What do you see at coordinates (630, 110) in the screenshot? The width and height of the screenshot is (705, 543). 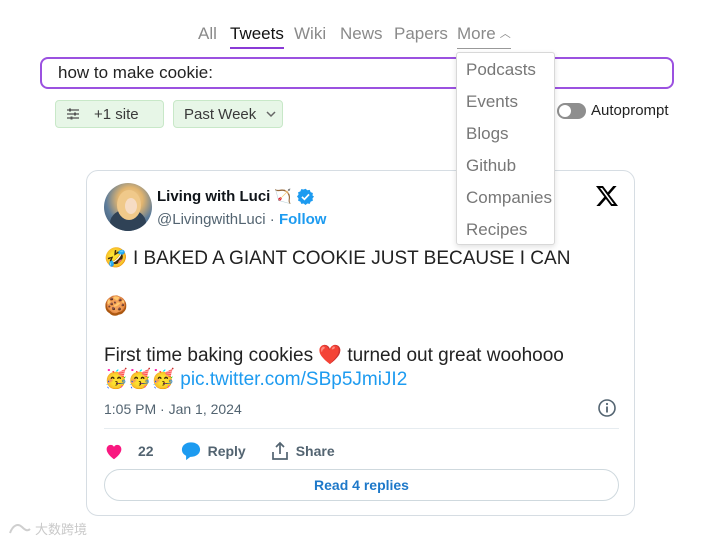 I see `autoprompt-label: Autoprompt` at bounding box center [630, 110].